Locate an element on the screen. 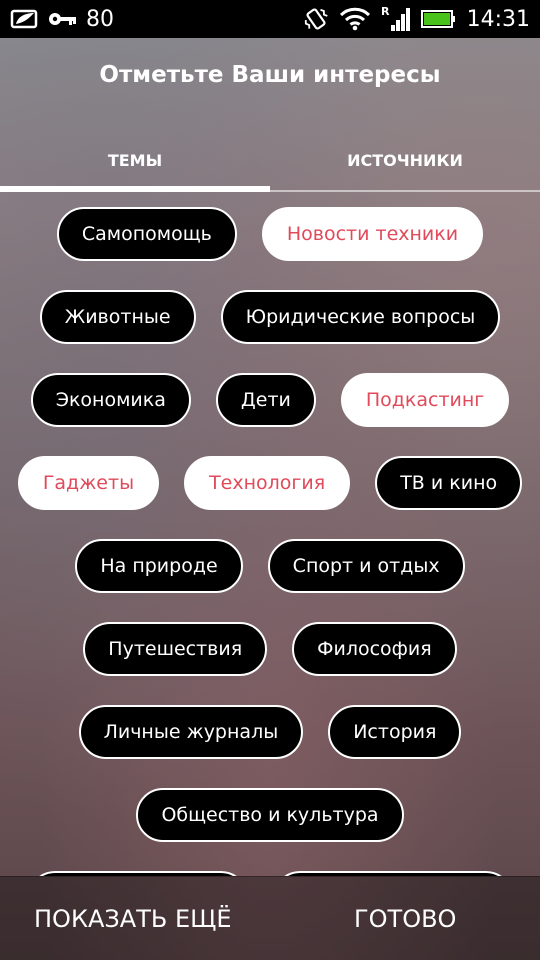  clock-text: 14:31 is located at coordinates (498, 19).